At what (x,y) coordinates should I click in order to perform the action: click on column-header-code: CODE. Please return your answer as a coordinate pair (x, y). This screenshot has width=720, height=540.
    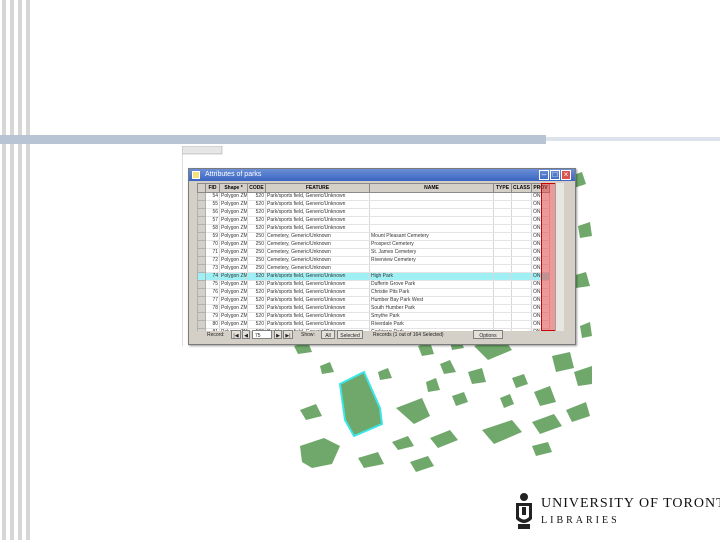
    Looking at the image, I should click on (256, 188).